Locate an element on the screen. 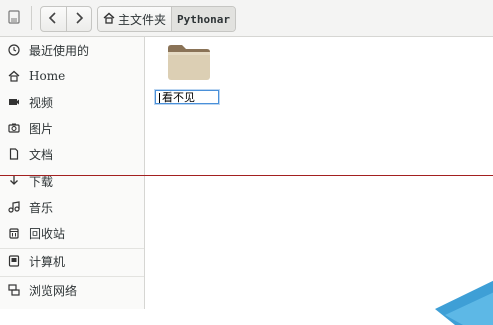 The height and width of the screenshot is (325, 493). sidebar-item-label: 最近使用的 is located at coordinates (59, 50).